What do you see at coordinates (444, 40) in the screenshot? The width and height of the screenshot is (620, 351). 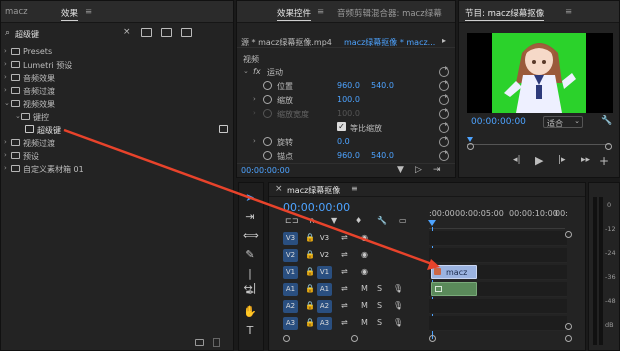 I see `expand-icon: ▸` at bounding box center [444, 40].